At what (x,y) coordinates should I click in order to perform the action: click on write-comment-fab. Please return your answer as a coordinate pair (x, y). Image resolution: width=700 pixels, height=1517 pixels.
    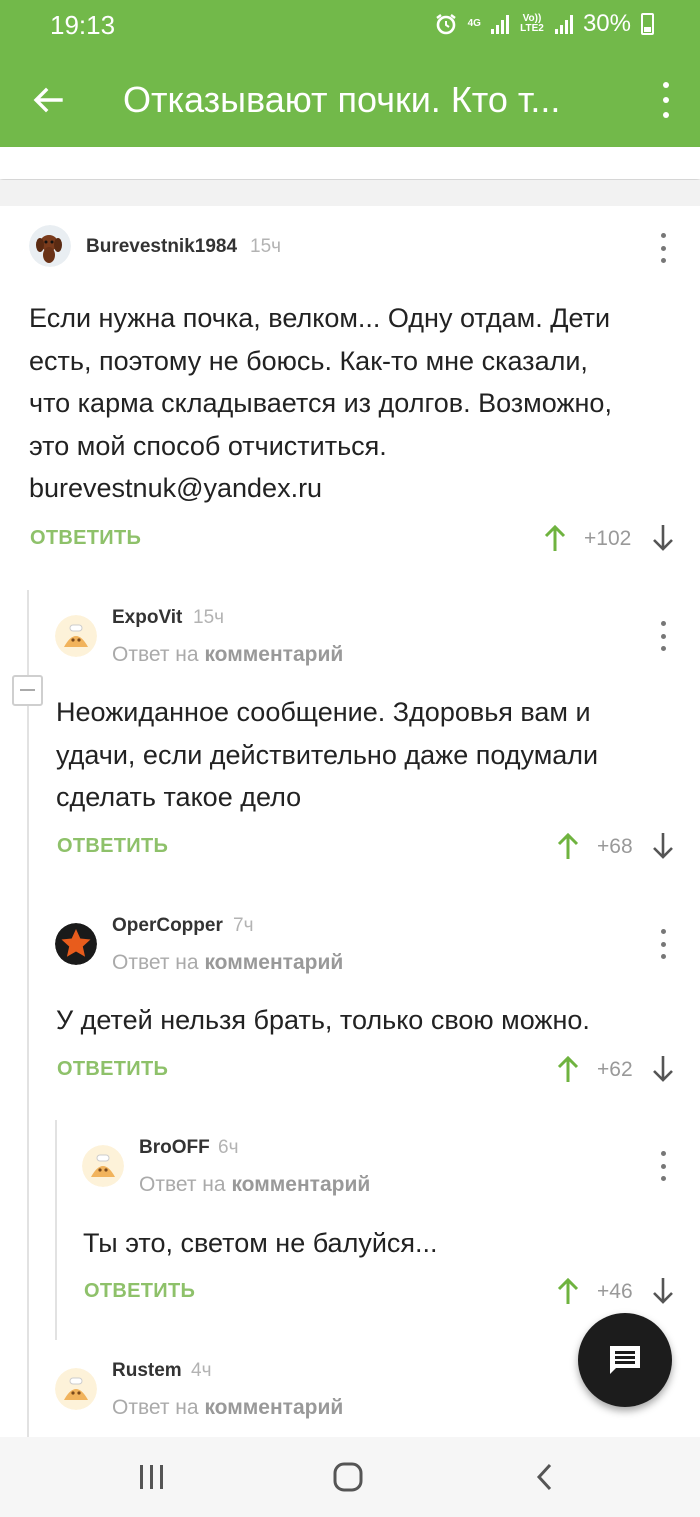
    Looking at the image, I should click on (625, 1360).